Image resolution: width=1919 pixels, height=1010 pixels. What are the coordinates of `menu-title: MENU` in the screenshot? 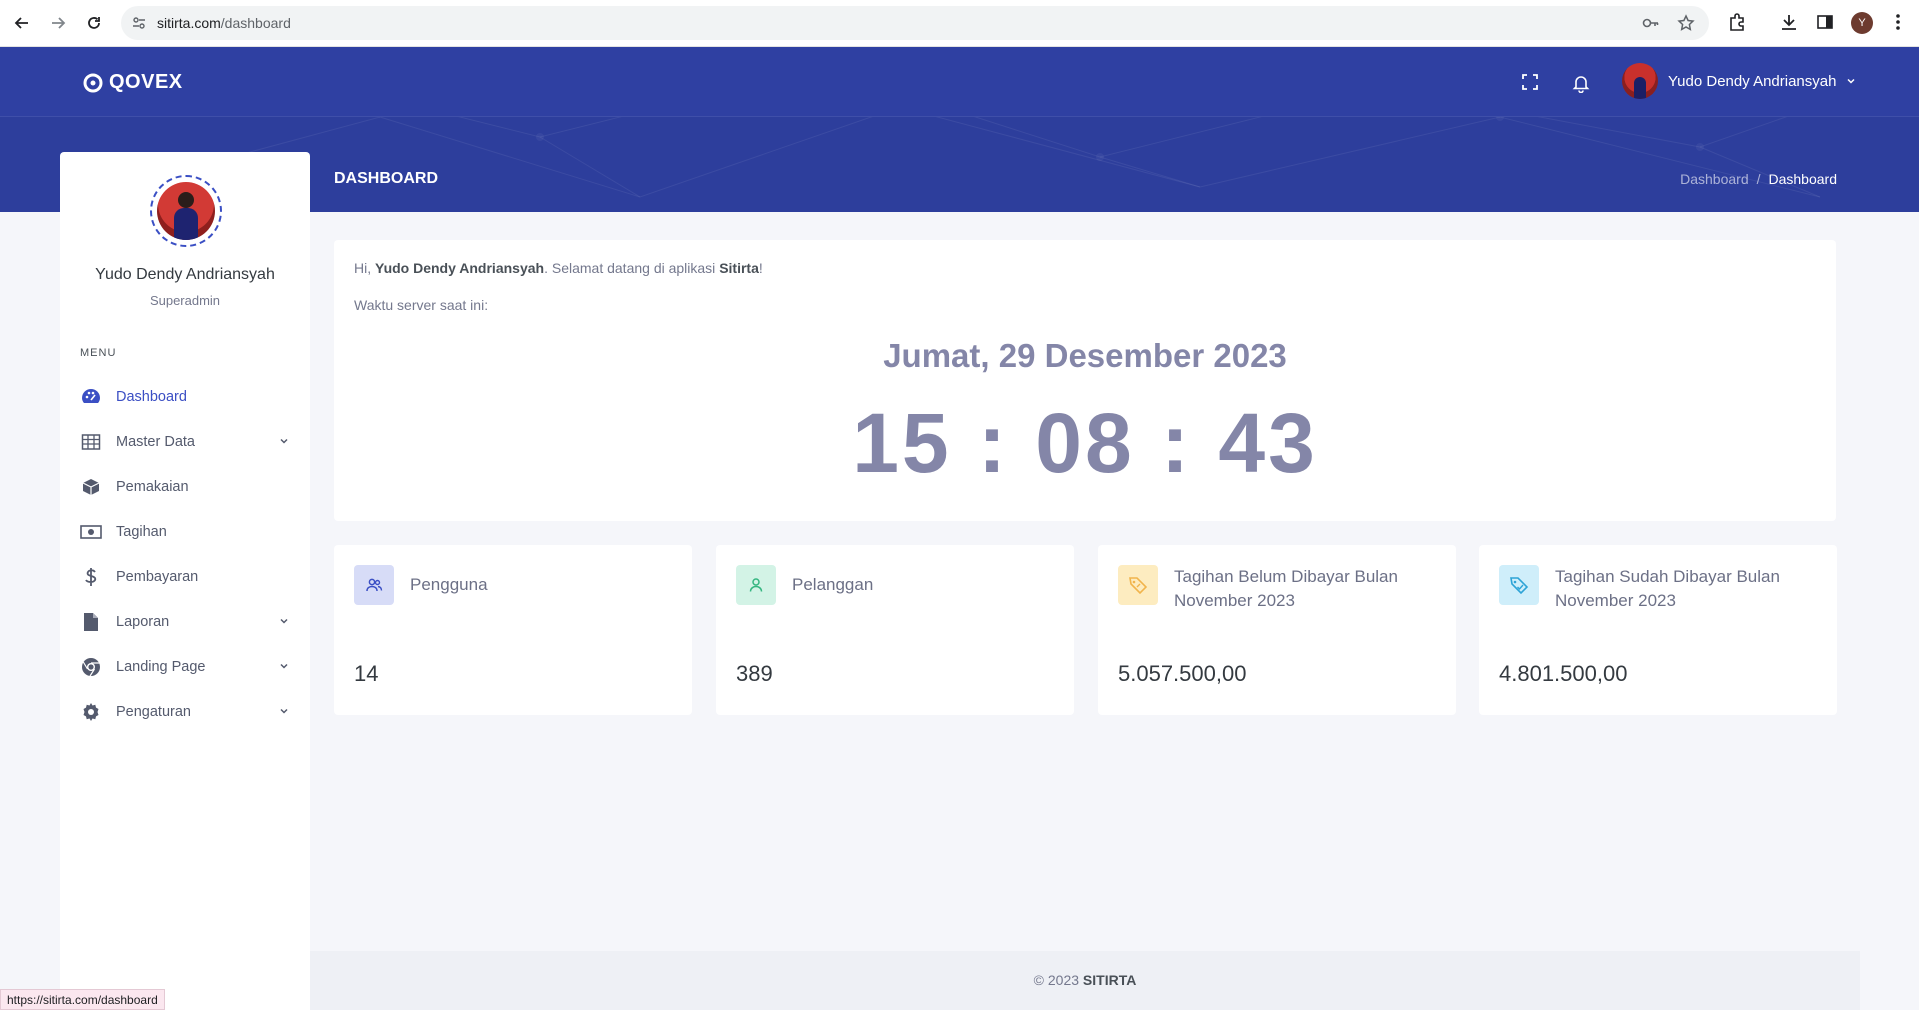 It's located at (98, 353).